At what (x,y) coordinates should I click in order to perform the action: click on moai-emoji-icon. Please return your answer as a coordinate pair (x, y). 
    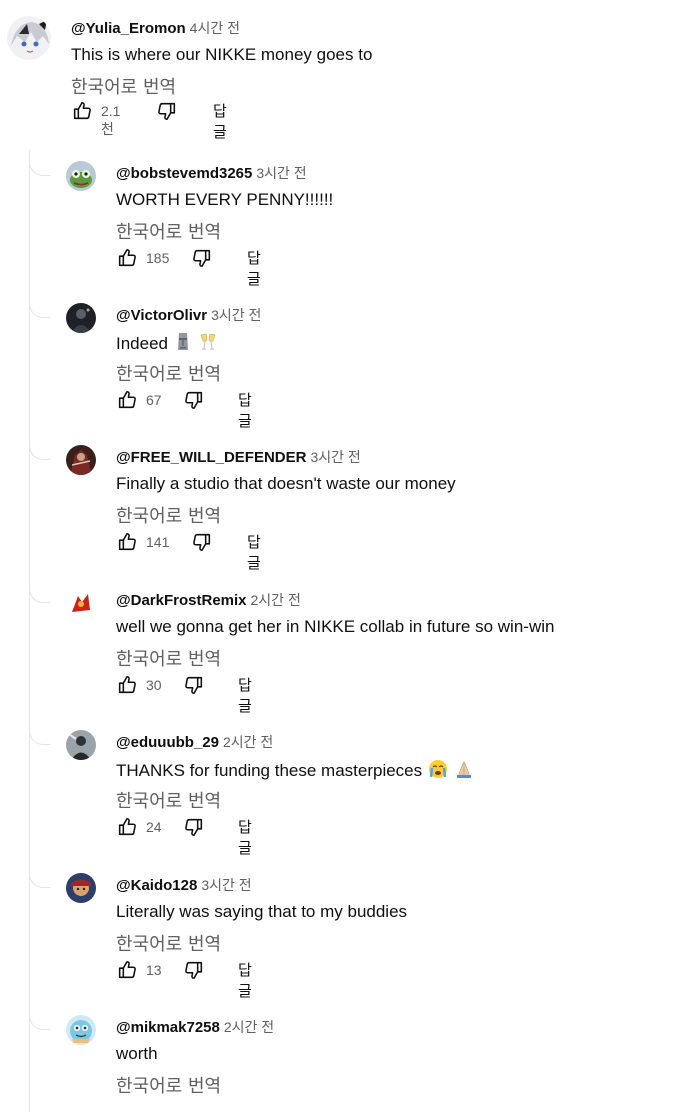
    Looking at the image, I should click on (183, 344).